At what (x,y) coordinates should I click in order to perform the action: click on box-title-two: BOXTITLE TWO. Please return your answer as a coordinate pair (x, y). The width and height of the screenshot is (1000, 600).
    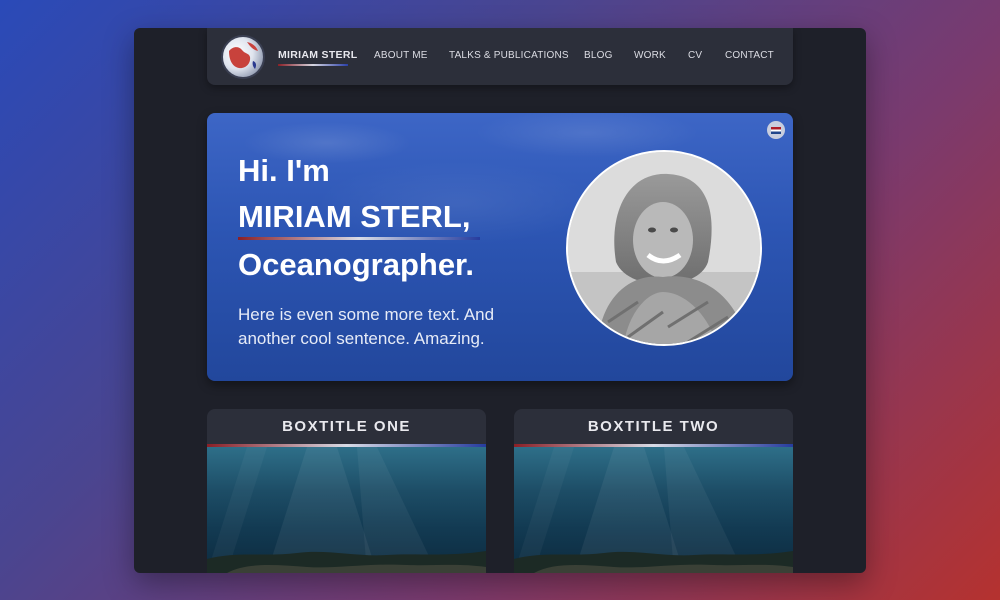
    Looking at the image, I should click on (653, 426).